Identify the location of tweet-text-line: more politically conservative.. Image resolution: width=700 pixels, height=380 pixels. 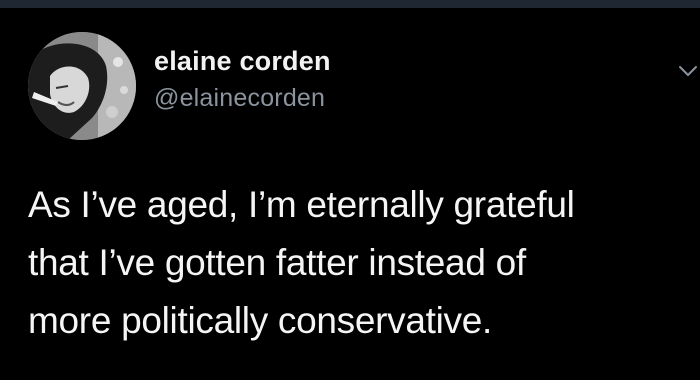
(260, 320).